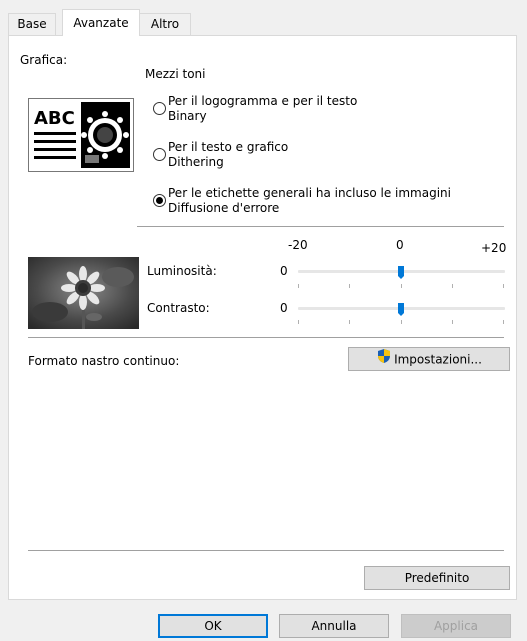 This screenshot has height=641, width=527. Describe the element at coordinates (213, 626) in the screenshot. I see `ok-button: OK` at that location.